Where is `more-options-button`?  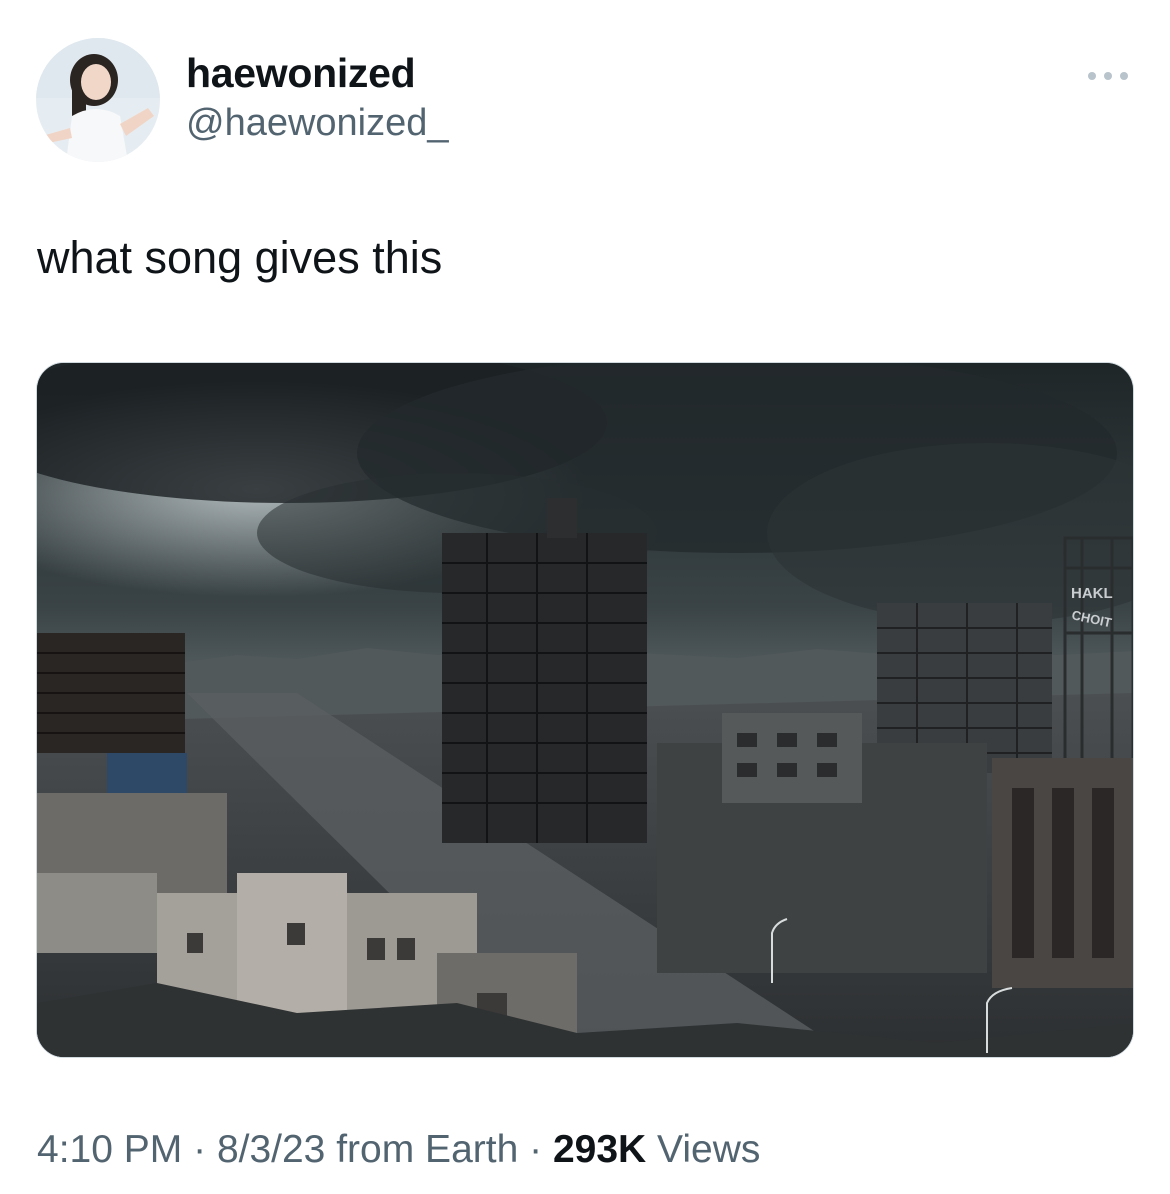 more-options-button is located at coordinates (1108, 76).